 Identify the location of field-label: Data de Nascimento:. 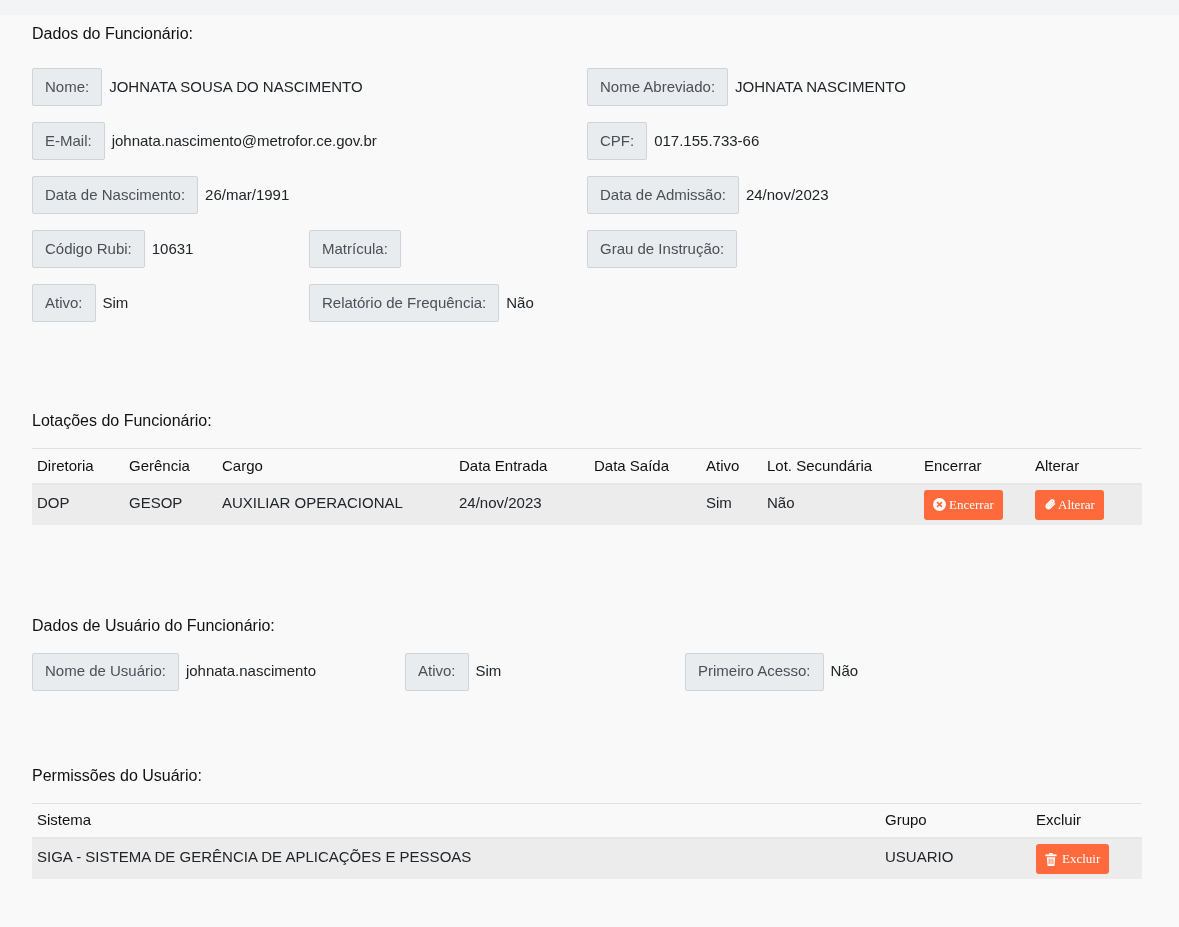
(115, 195).